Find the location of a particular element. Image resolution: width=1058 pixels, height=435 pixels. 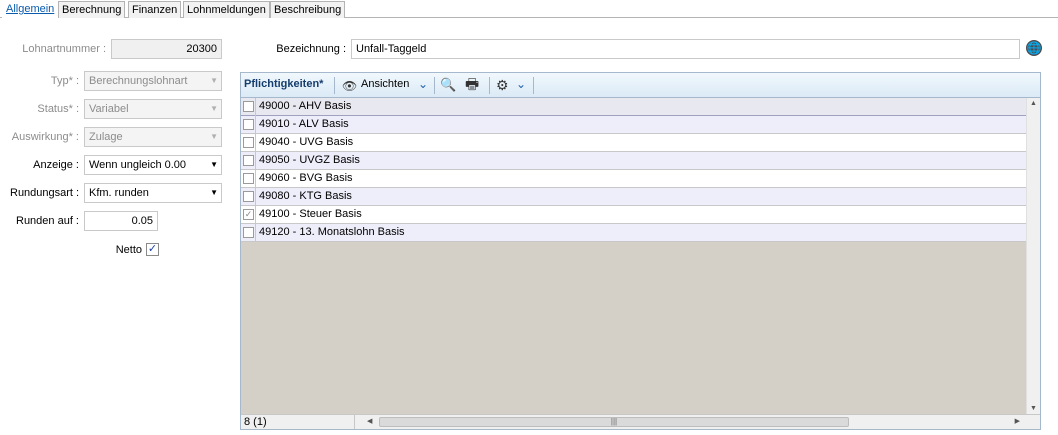

row-text: 49040 - UVG Basis is located at coordinates (640, 143).